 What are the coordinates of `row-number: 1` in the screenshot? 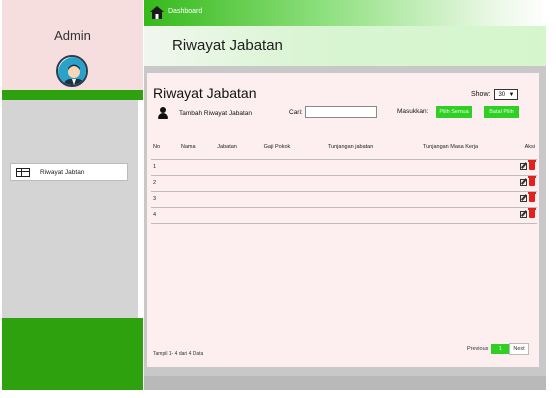 It's located at (161, 166).